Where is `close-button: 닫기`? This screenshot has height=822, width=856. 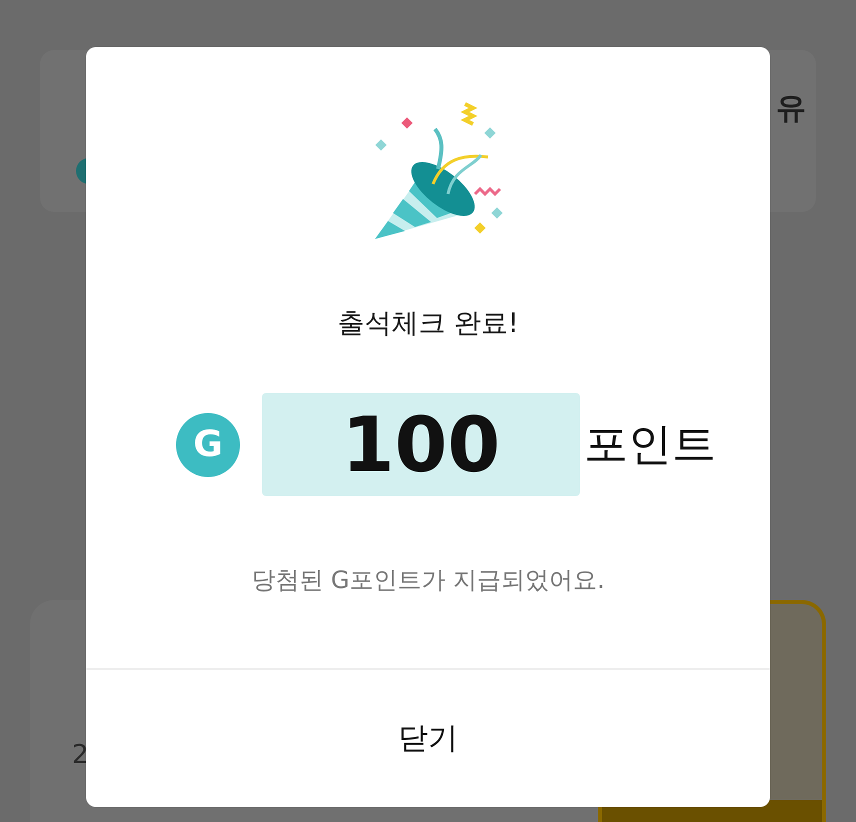
close-button: 닫기 is located at coordinates (428, 738).